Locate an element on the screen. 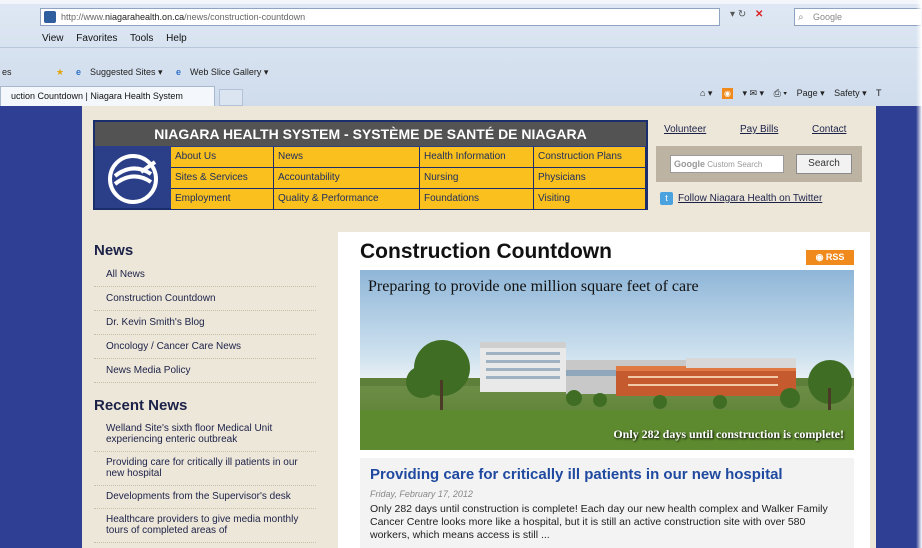 This screenshot has width=922, height=548. cmd-page: Page ▾ is located at coordinates (811, 93).